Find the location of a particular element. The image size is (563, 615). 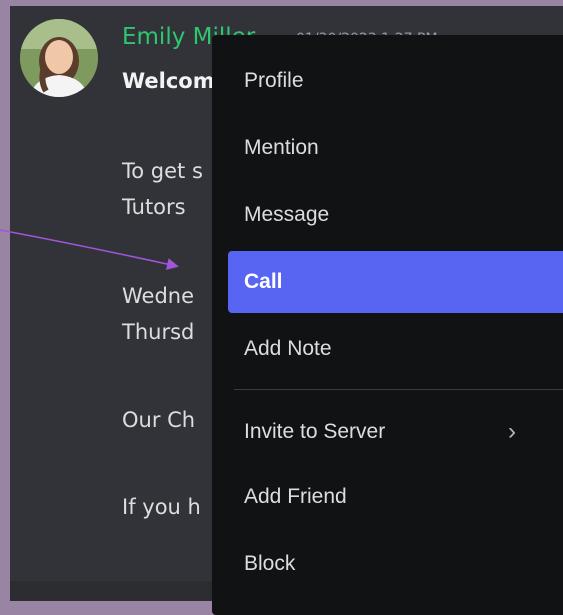

menu-item-add-friend: Add Friend is located at coordinates (395, 497).